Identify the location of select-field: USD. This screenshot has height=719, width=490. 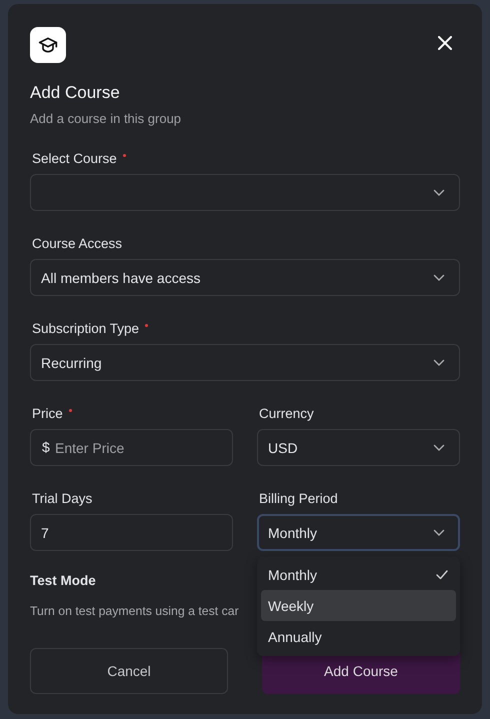
(358, 447).